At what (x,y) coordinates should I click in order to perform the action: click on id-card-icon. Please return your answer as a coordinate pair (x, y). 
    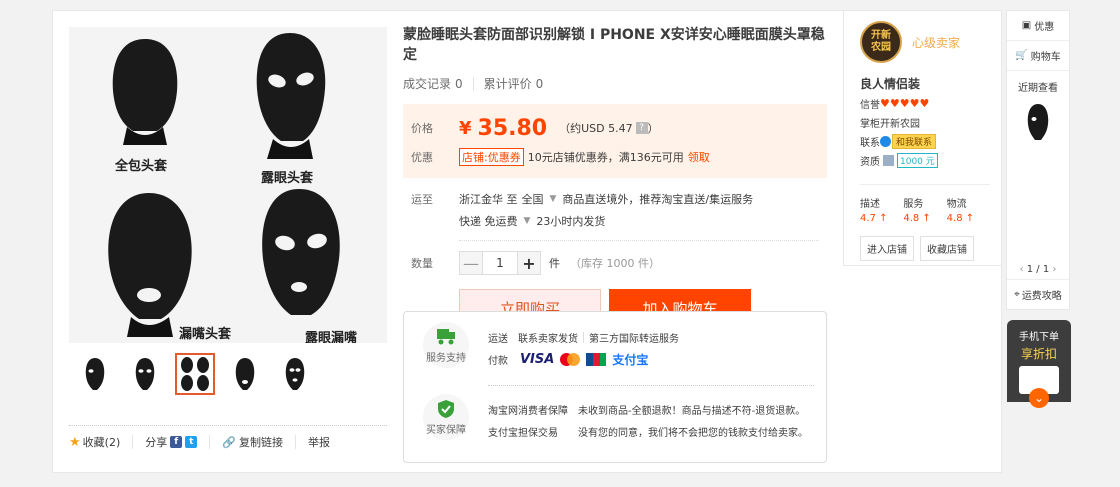
    Looking at the image, I should click on (888, 160).